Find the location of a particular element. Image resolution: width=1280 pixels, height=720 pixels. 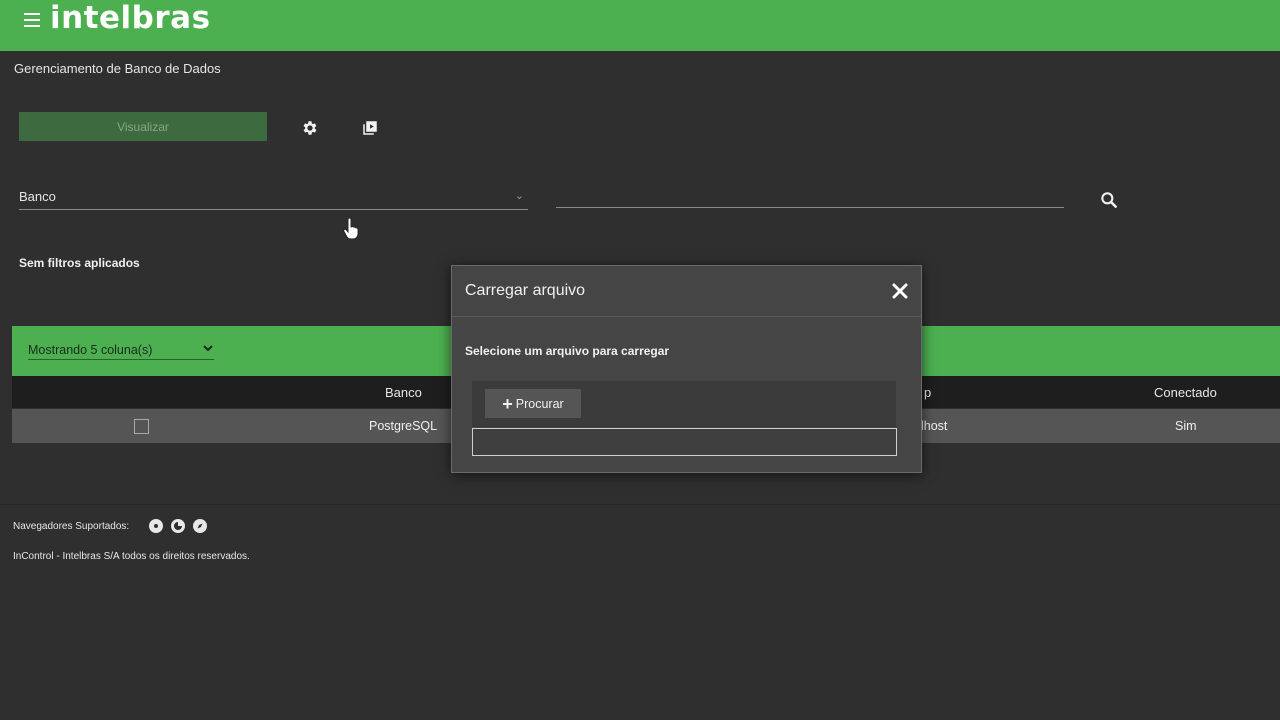

dialog-title: Carregar arquivo is located at coordinates (525, 290).